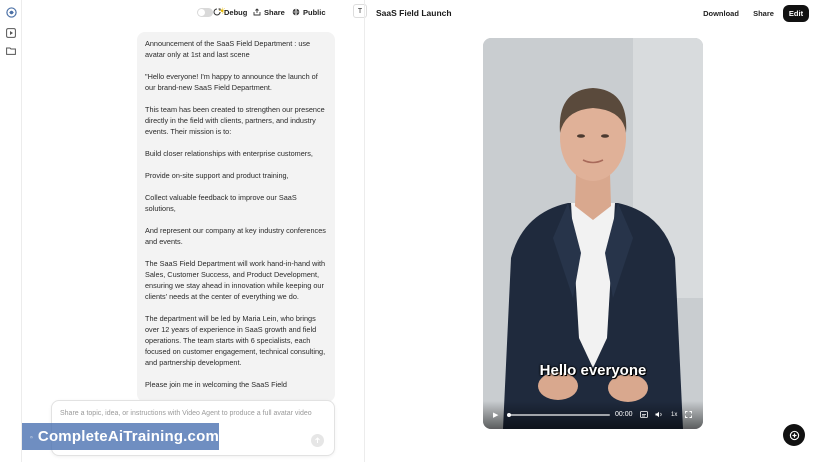 The width and height of the screenshot is (820, 462). Describe the element at coordinates (558, 415) in the screenshot. I see `progress-track` at that location.